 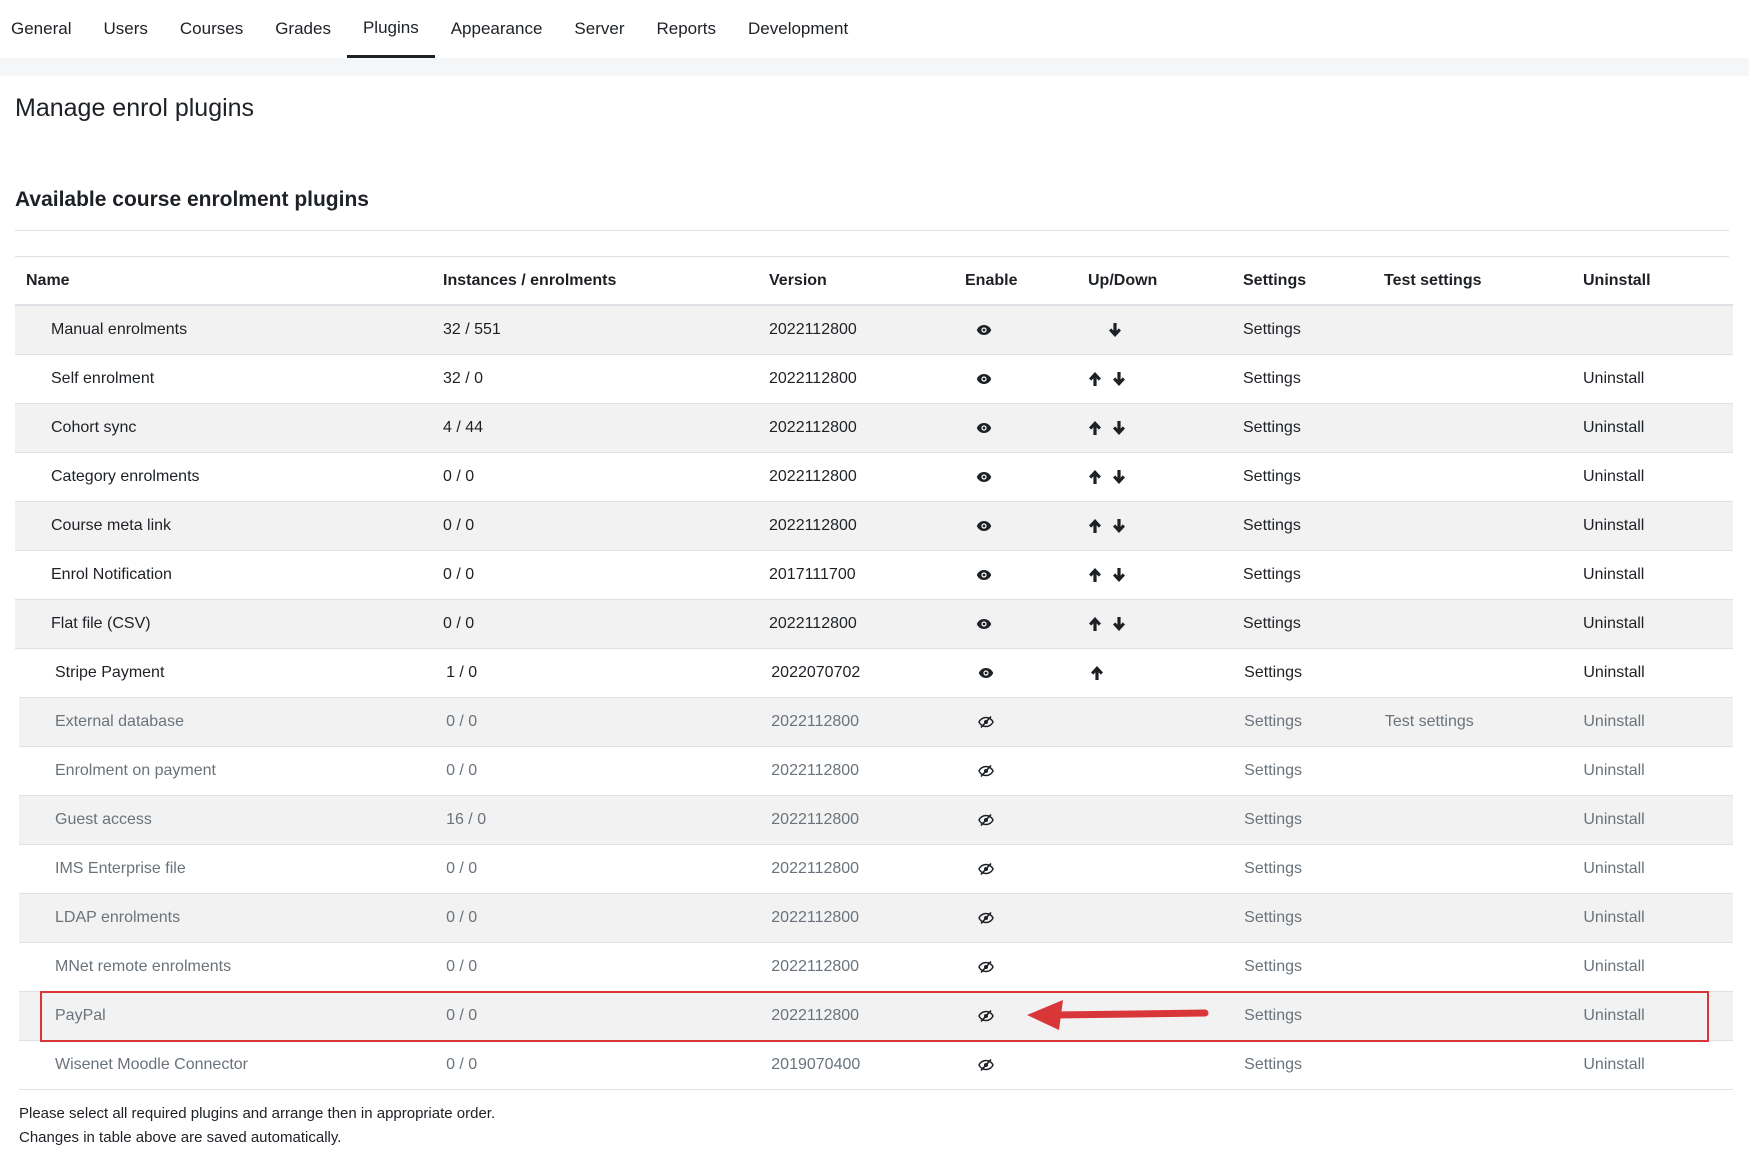 I want to click on header-version: Version, so click(x=798, y=280).